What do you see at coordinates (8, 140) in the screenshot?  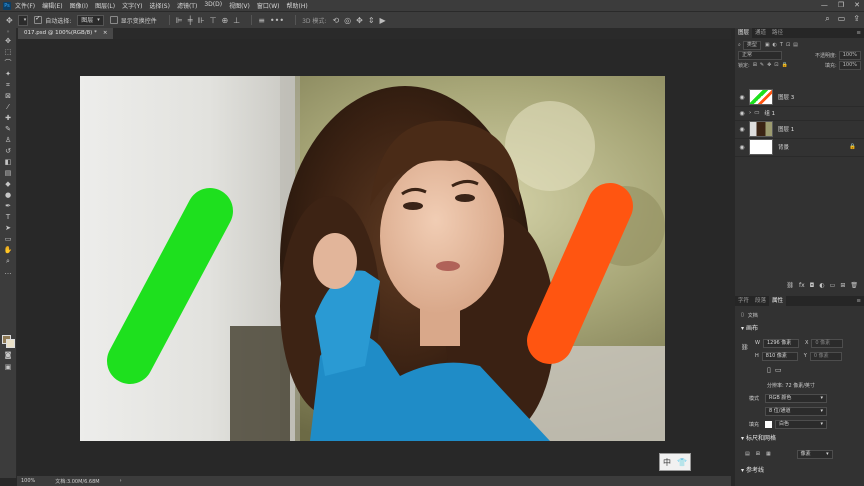 I see `clone-stamp-tool-icon: ♙` at bounding box center [8, 140].